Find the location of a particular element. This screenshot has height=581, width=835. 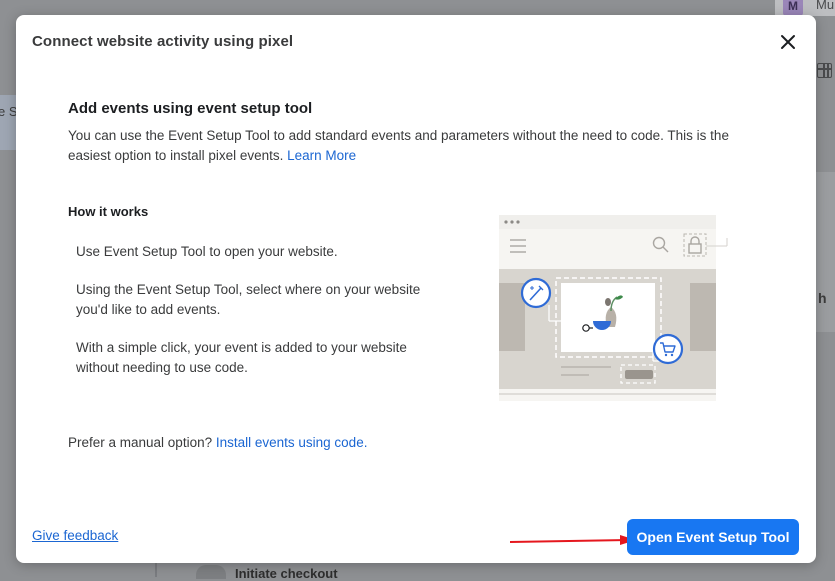

background-user-name: Mu is located at coordinates (825, 6).